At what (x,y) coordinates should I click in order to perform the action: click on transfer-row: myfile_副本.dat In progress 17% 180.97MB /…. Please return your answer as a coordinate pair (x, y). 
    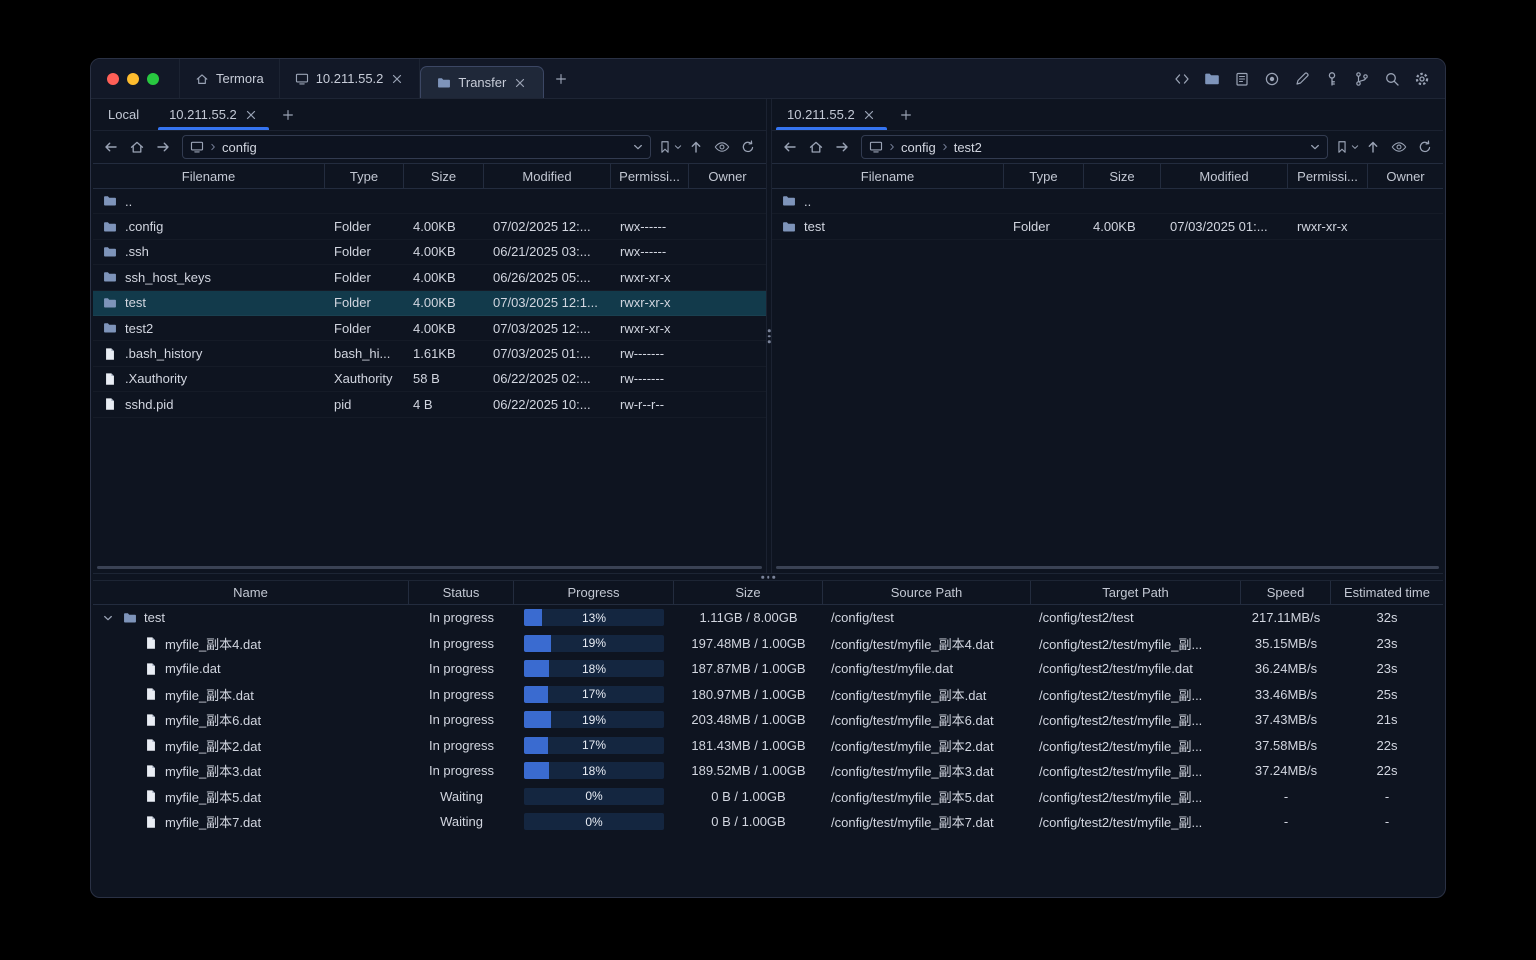
    Looking at the image, I should click on (768, 695).